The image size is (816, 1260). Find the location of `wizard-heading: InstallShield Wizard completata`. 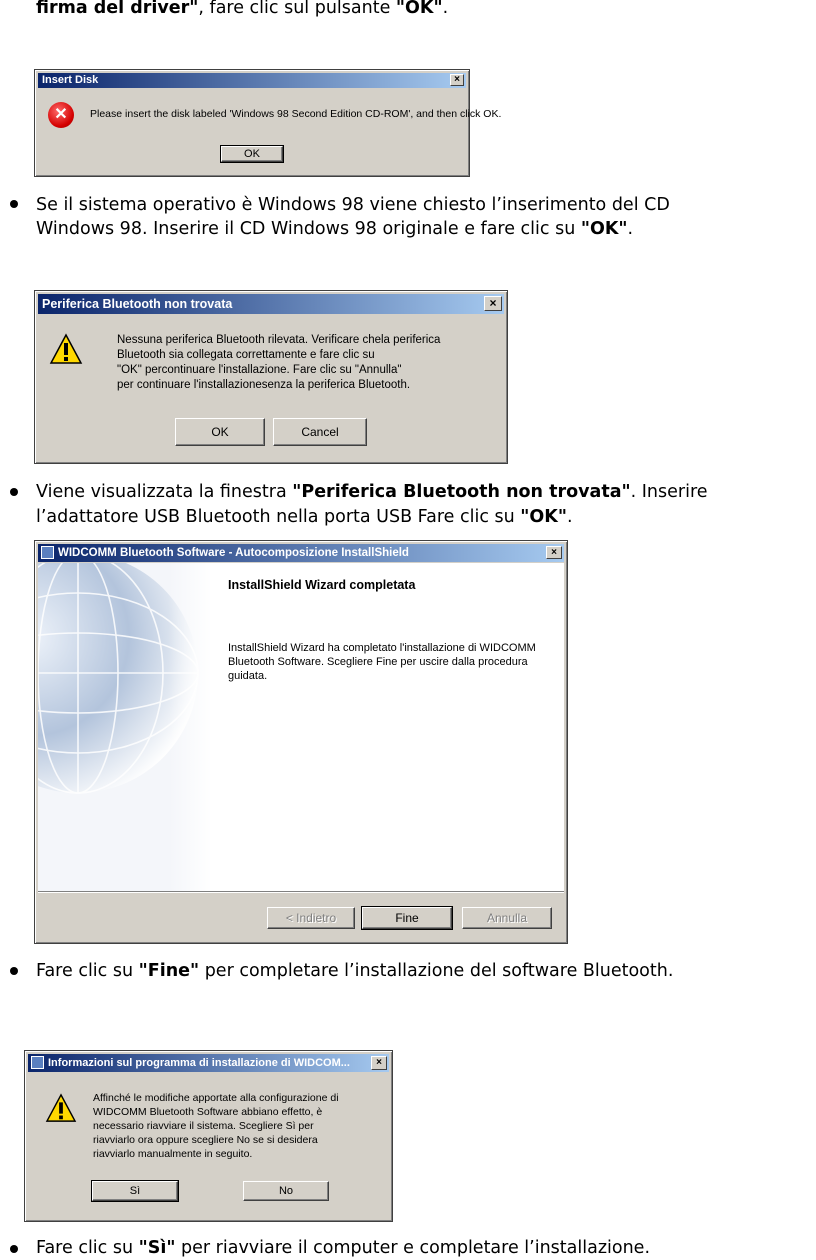

wizard-heading: InstallShield Wizard completata is located at coordinates (322, 585).